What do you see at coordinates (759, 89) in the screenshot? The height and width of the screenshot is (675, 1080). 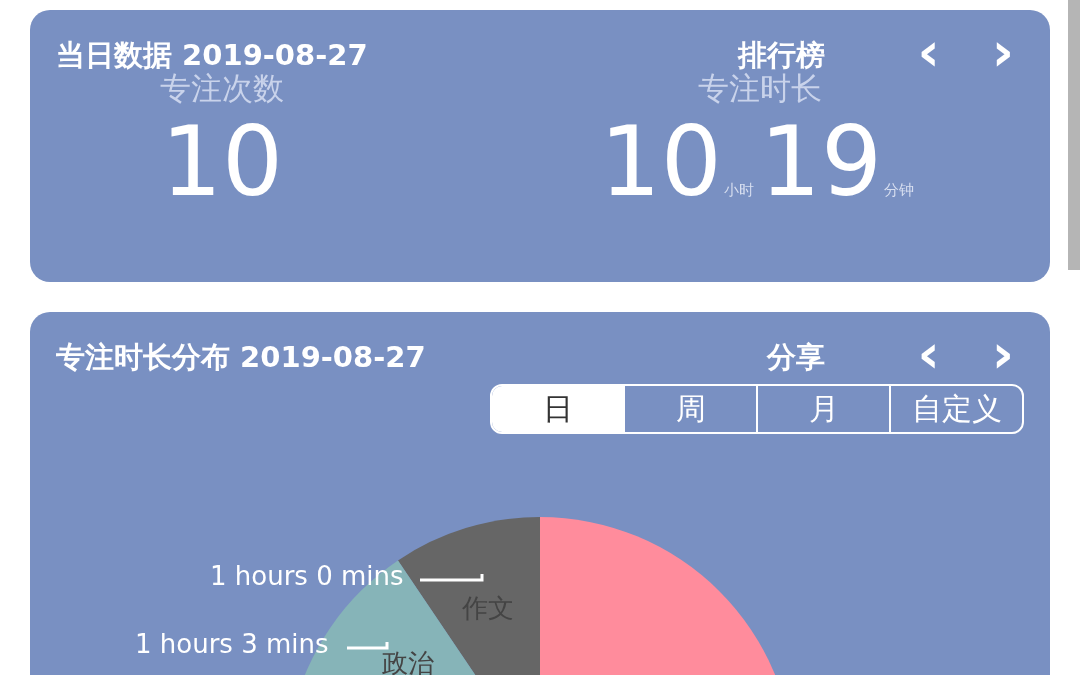 I see `stat-label: 专注时长` at bounding box center [759, 89].